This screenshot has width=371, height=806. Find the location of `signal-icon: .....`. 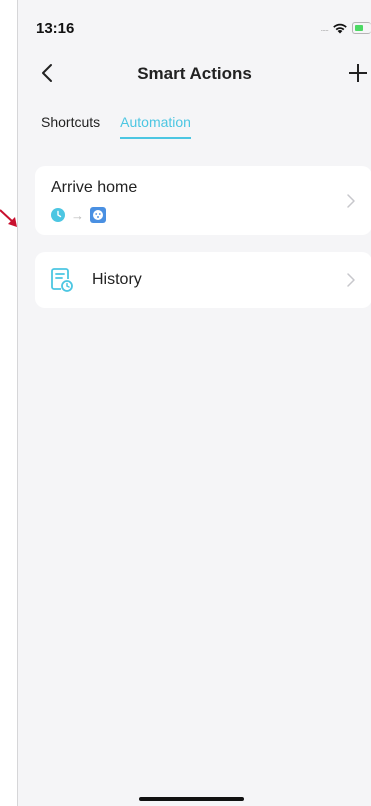

signal-icon: ..... is located at coordinates (324, 28).